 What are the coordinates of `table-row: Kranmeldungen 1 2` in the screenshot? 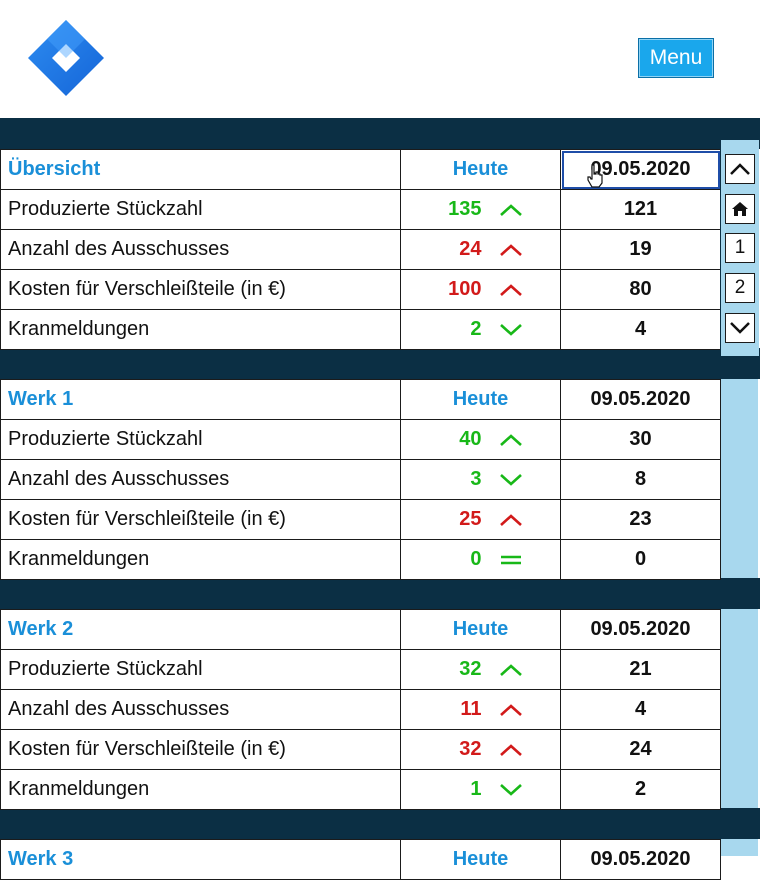 It's located at (360, 789).